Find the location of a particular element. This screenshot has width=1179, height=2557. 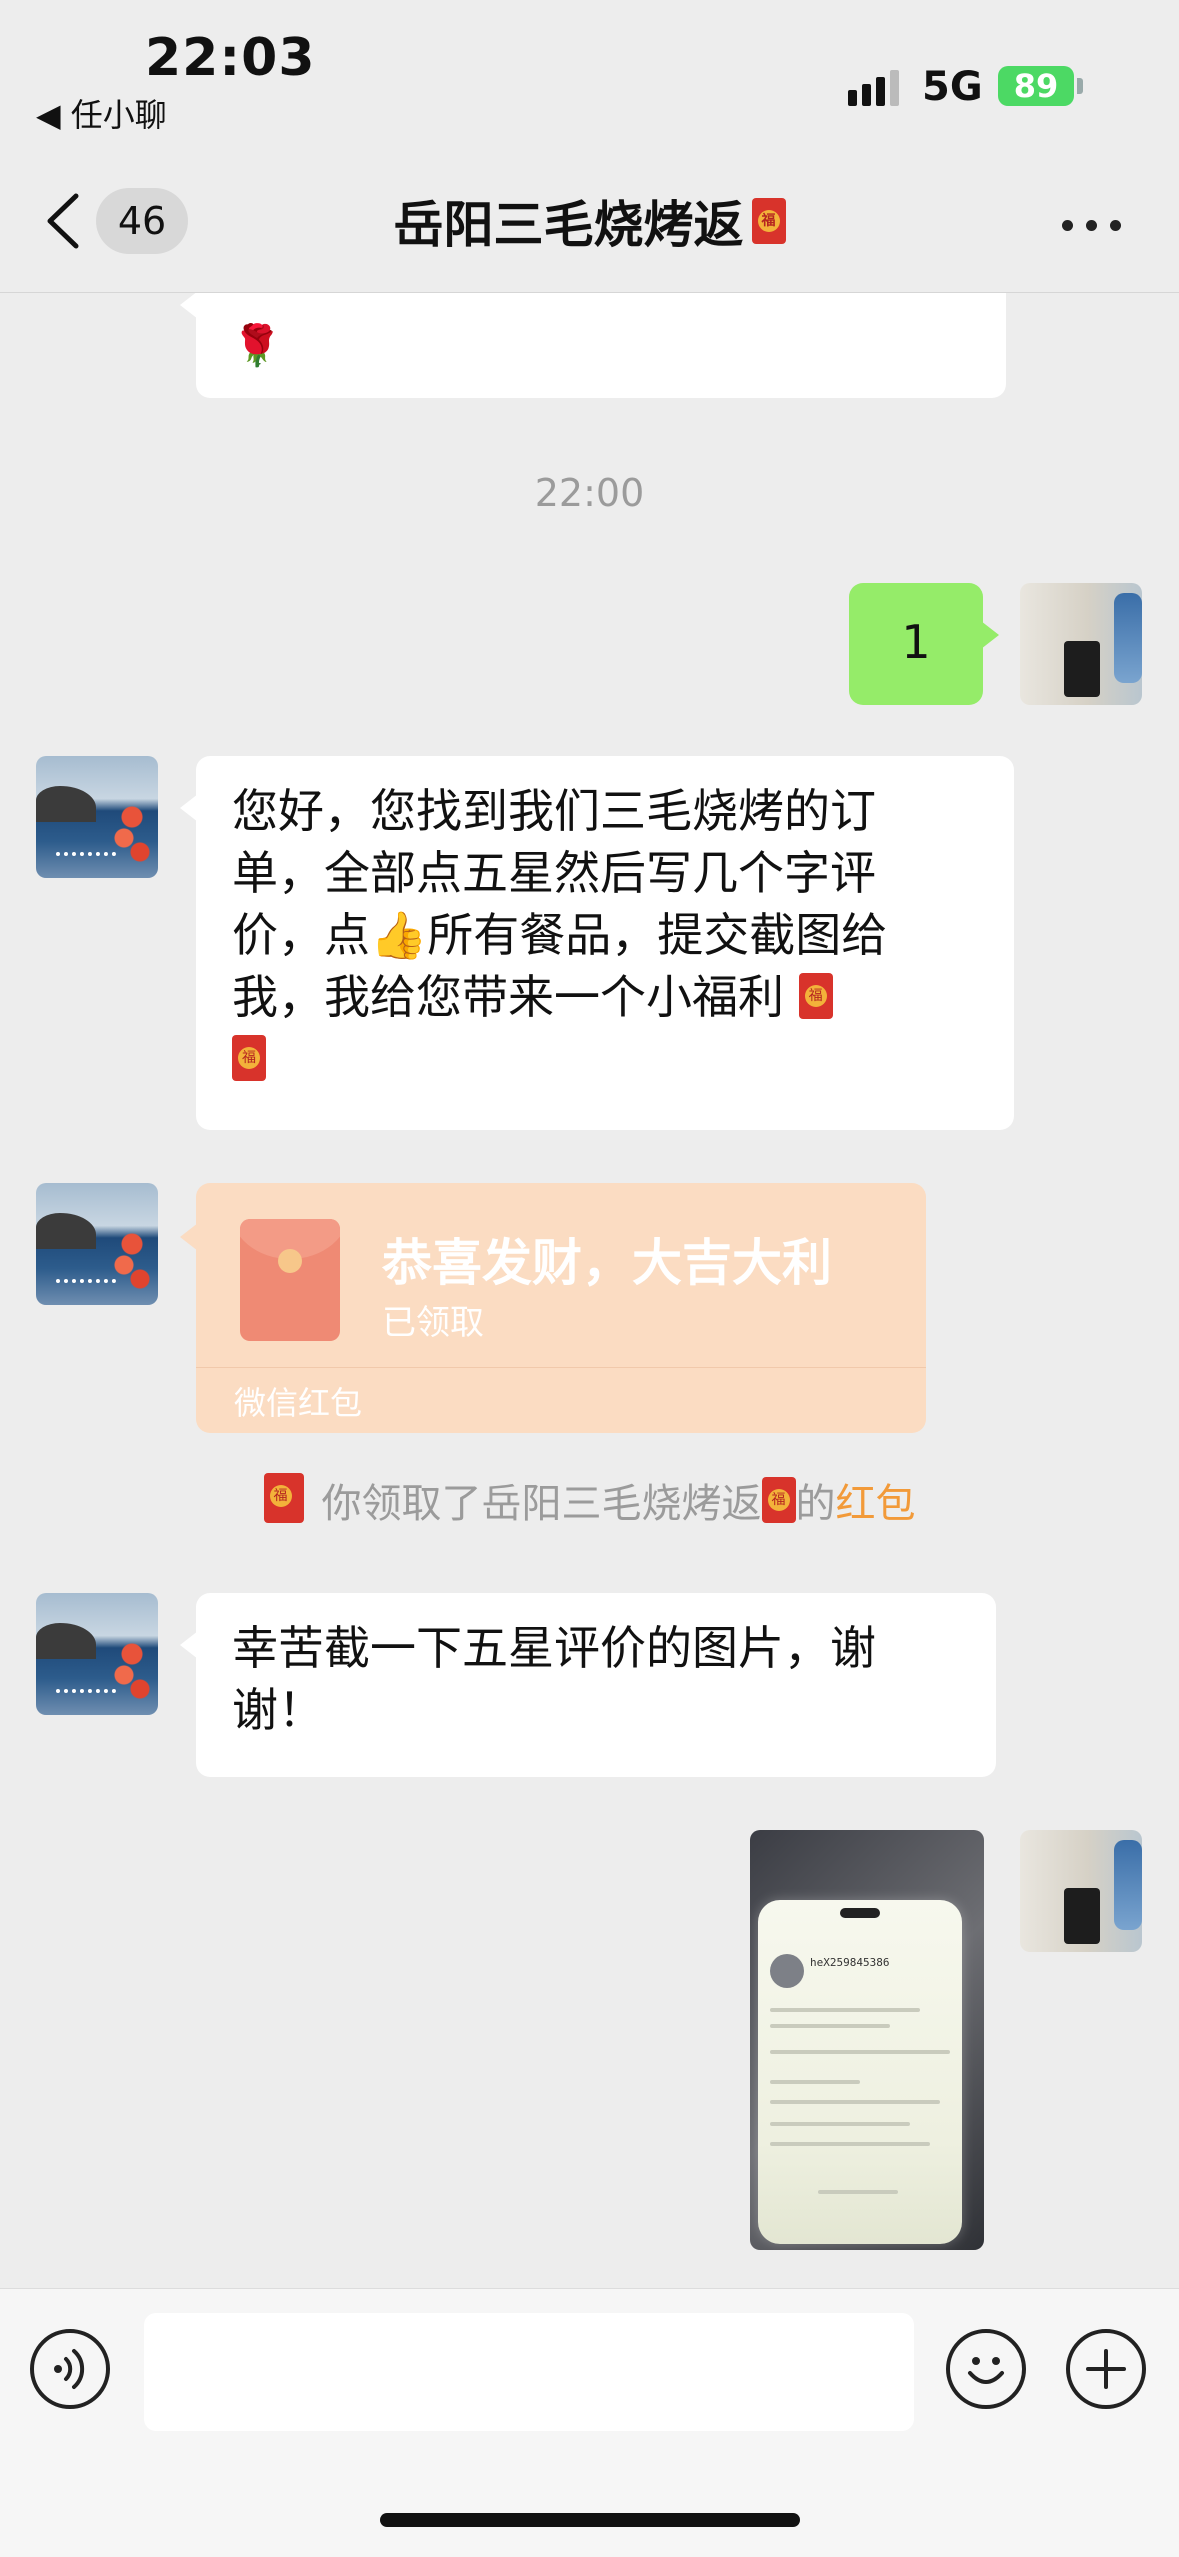

red-packet-link: 红包 is located at coordinates (876, 1504).